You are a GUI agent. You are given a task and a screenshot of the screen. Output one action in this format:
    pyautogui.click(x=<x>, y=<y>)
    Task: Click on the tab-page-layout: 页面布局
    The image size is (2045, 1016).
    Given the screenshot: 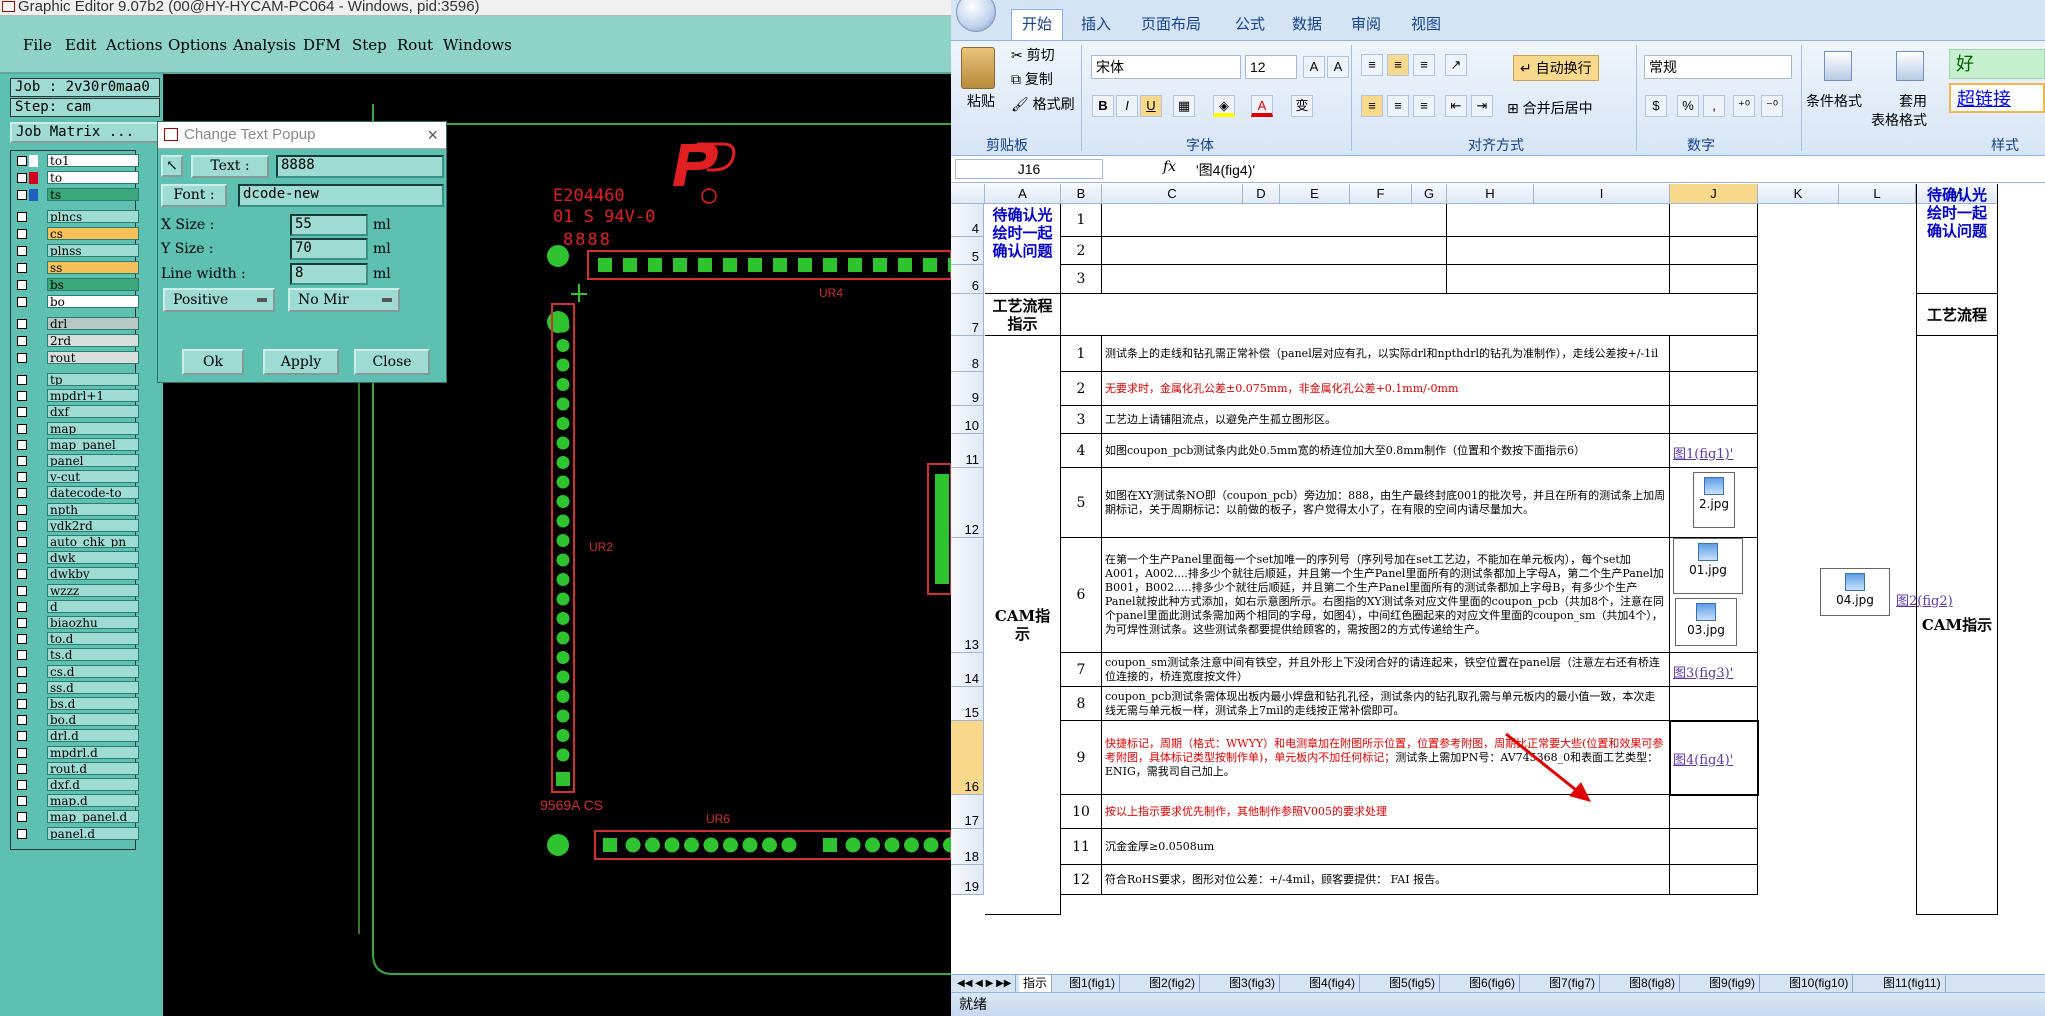 What is the action you would take?
    pyautogui.click(x=1171, y=23)
    